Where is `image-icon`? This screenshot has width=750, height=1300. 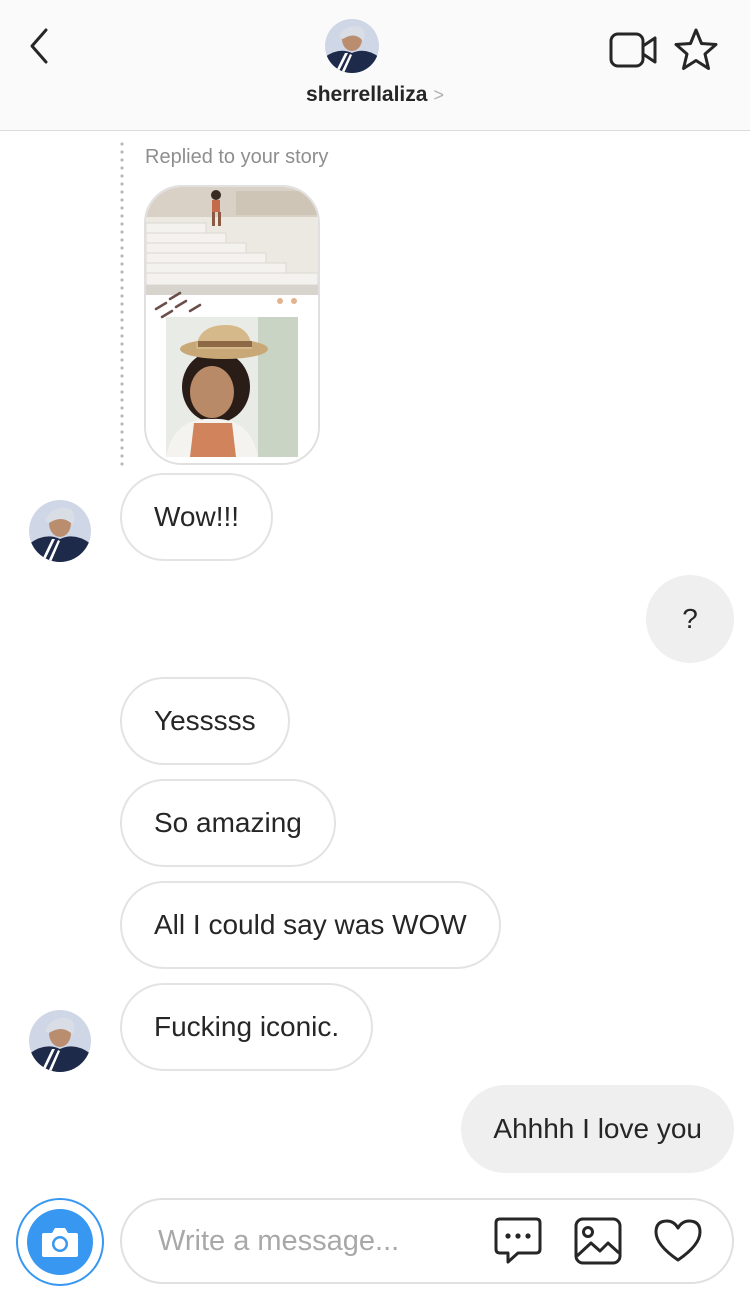
image-icon is located at coordinates (598, 1241).